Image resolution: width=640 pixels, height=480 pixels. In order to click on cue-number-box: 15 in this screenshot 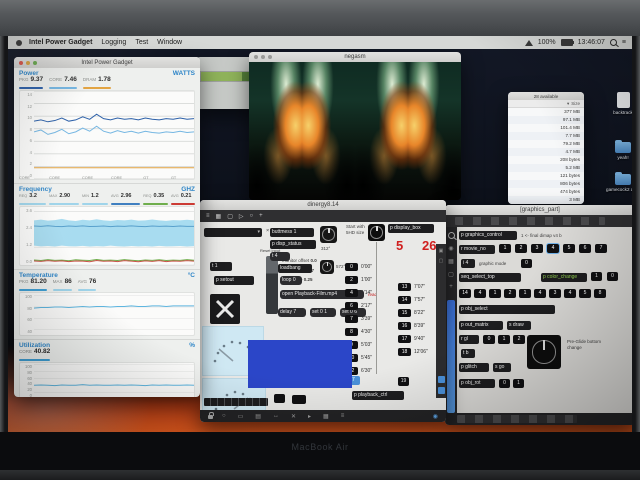, I will do `click(404, 312)`.